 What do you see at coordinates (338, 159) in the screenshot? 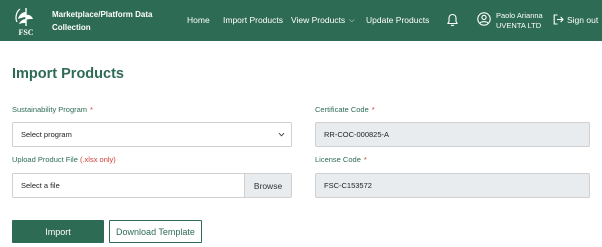
I see `license-label-text: License Code` at bounding box center [338, 159].